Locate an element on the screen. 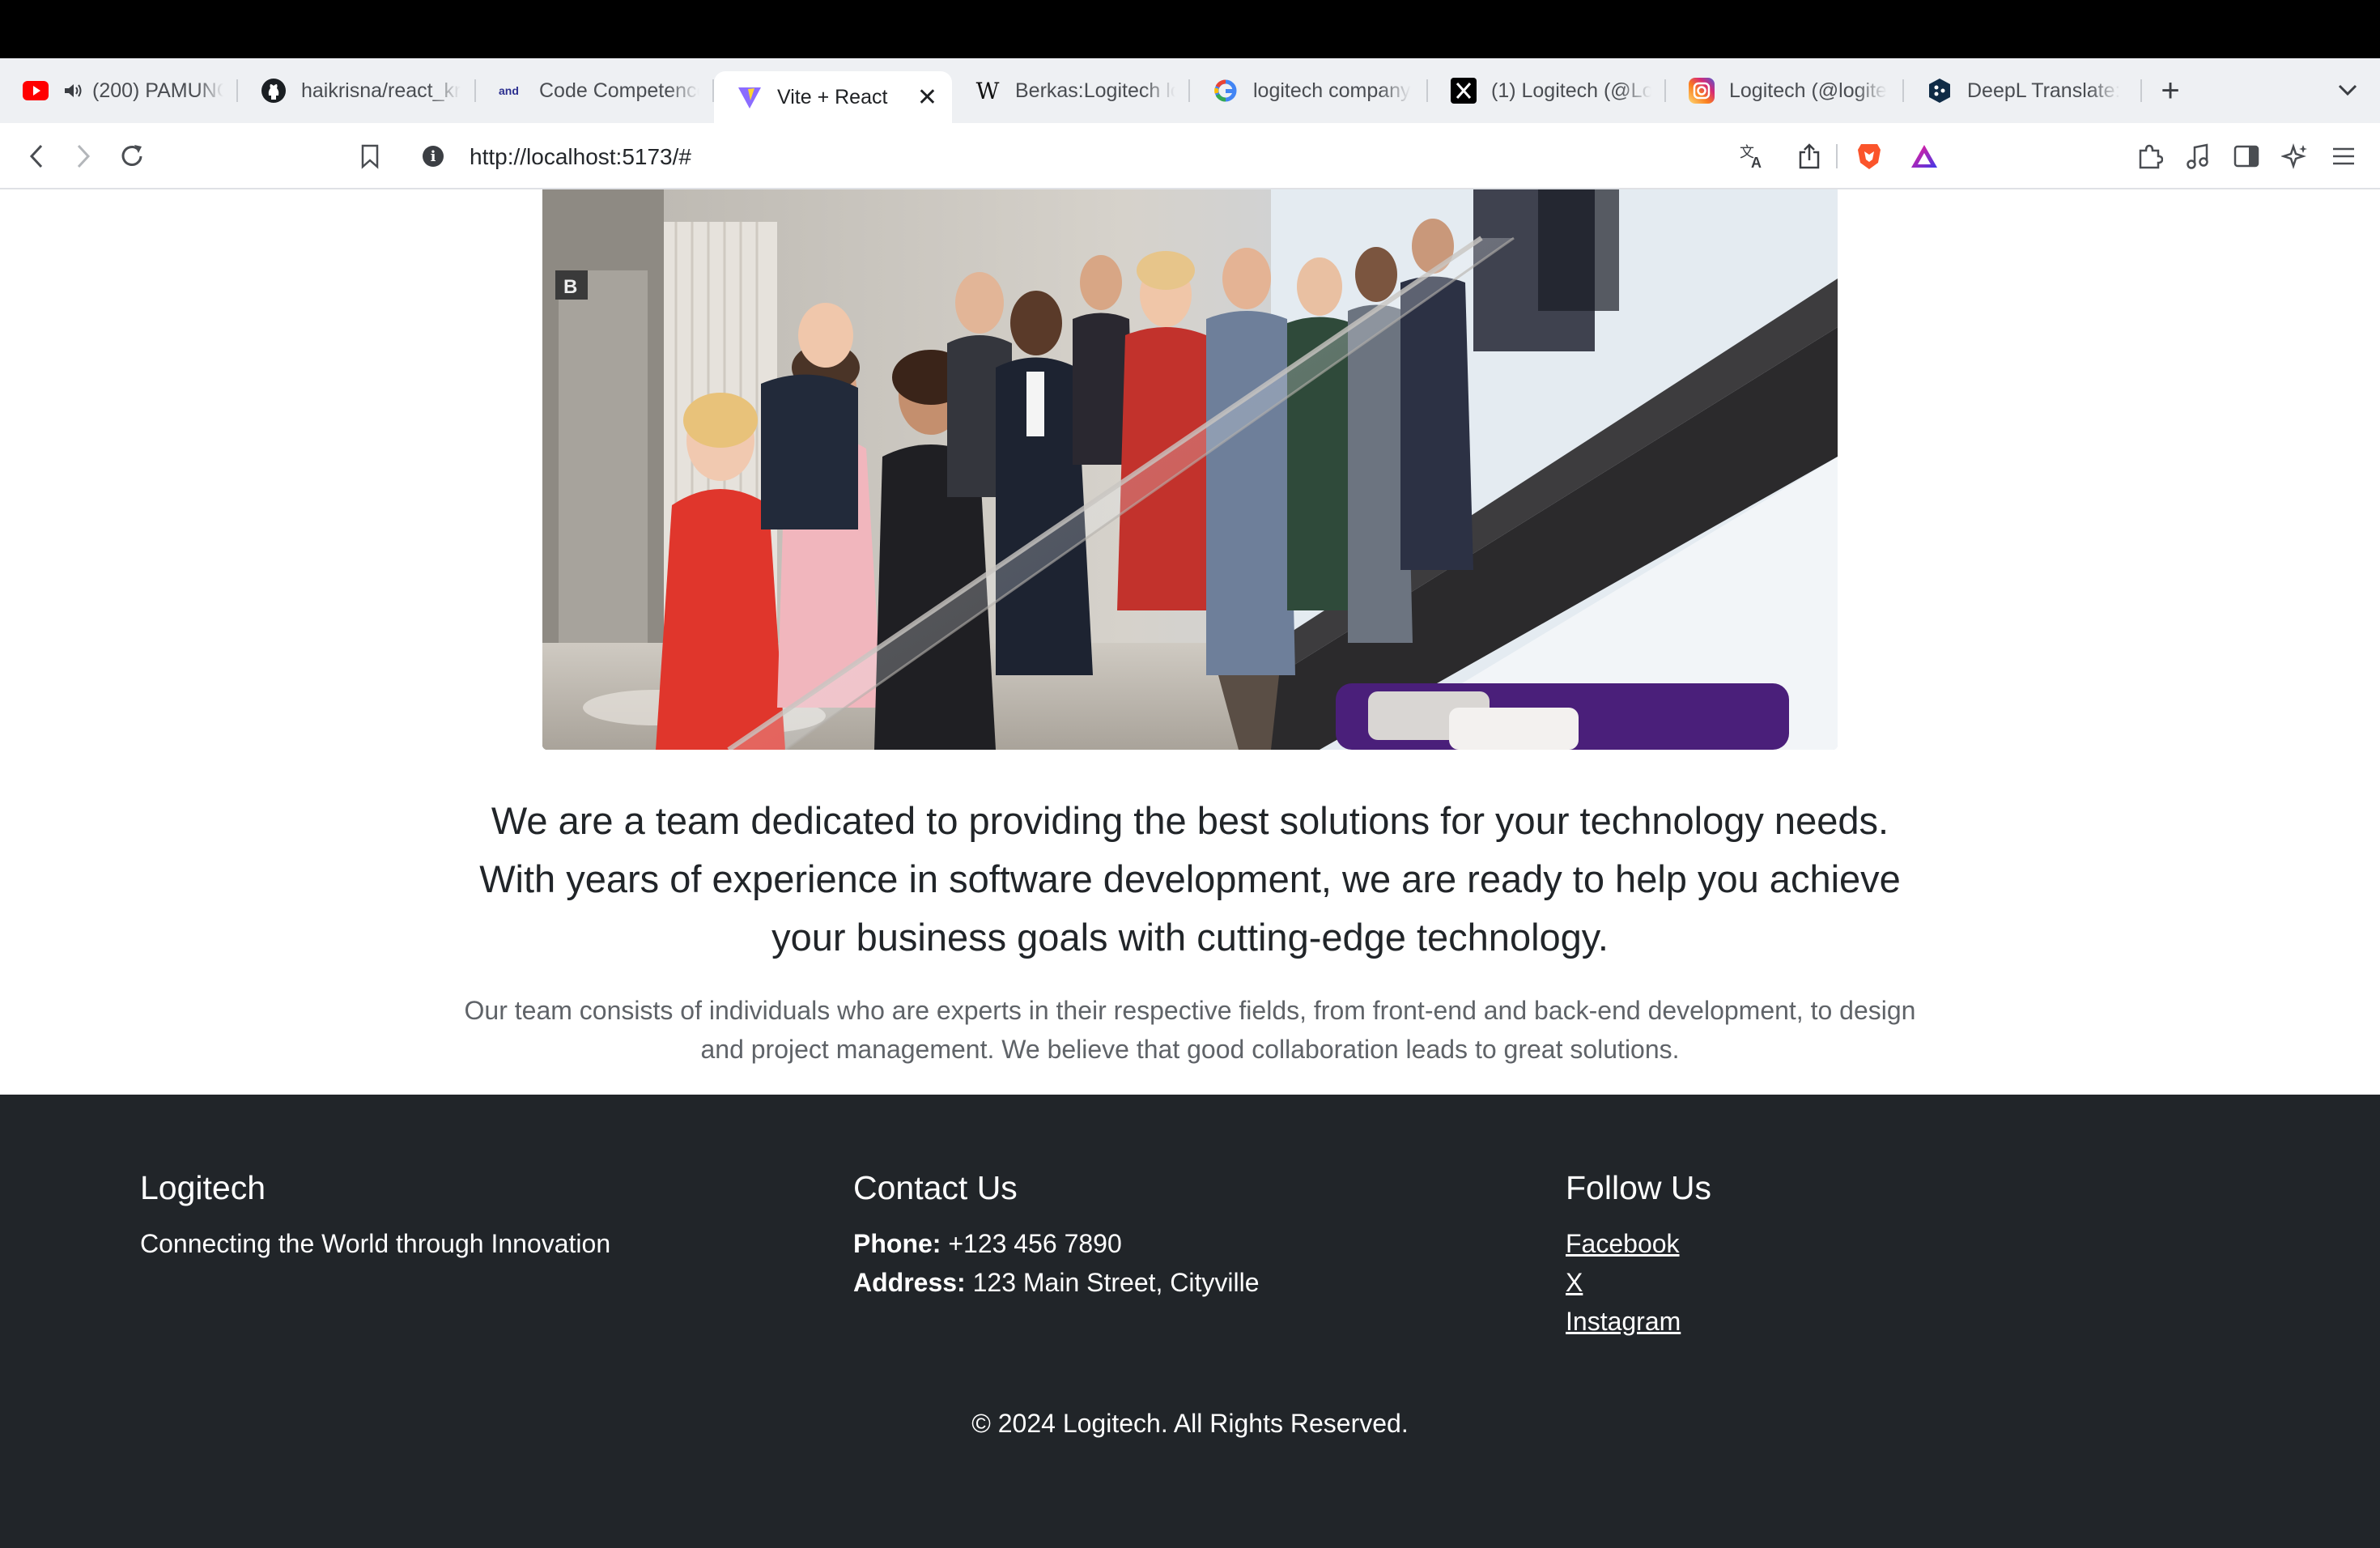  facebook-link: Facebook is located at coordinates (1638, 1243).